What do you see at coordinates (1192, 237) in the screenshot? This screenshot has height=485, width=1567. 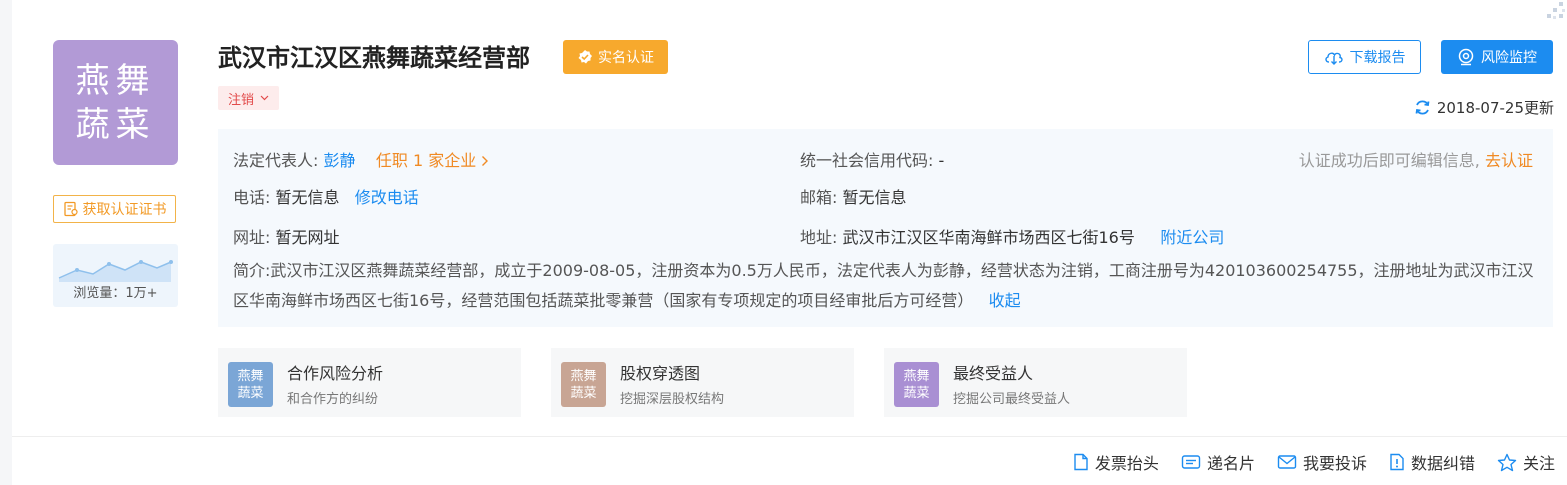 I see `nearby-companies-link: 附近公司` at bounding box center [1192, 237].